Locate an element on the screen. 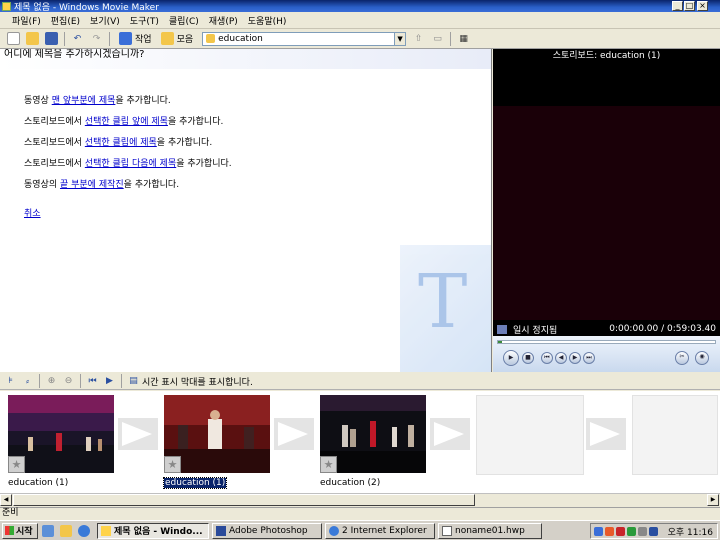  scroll-thumb is located at coordinates (244, 500).